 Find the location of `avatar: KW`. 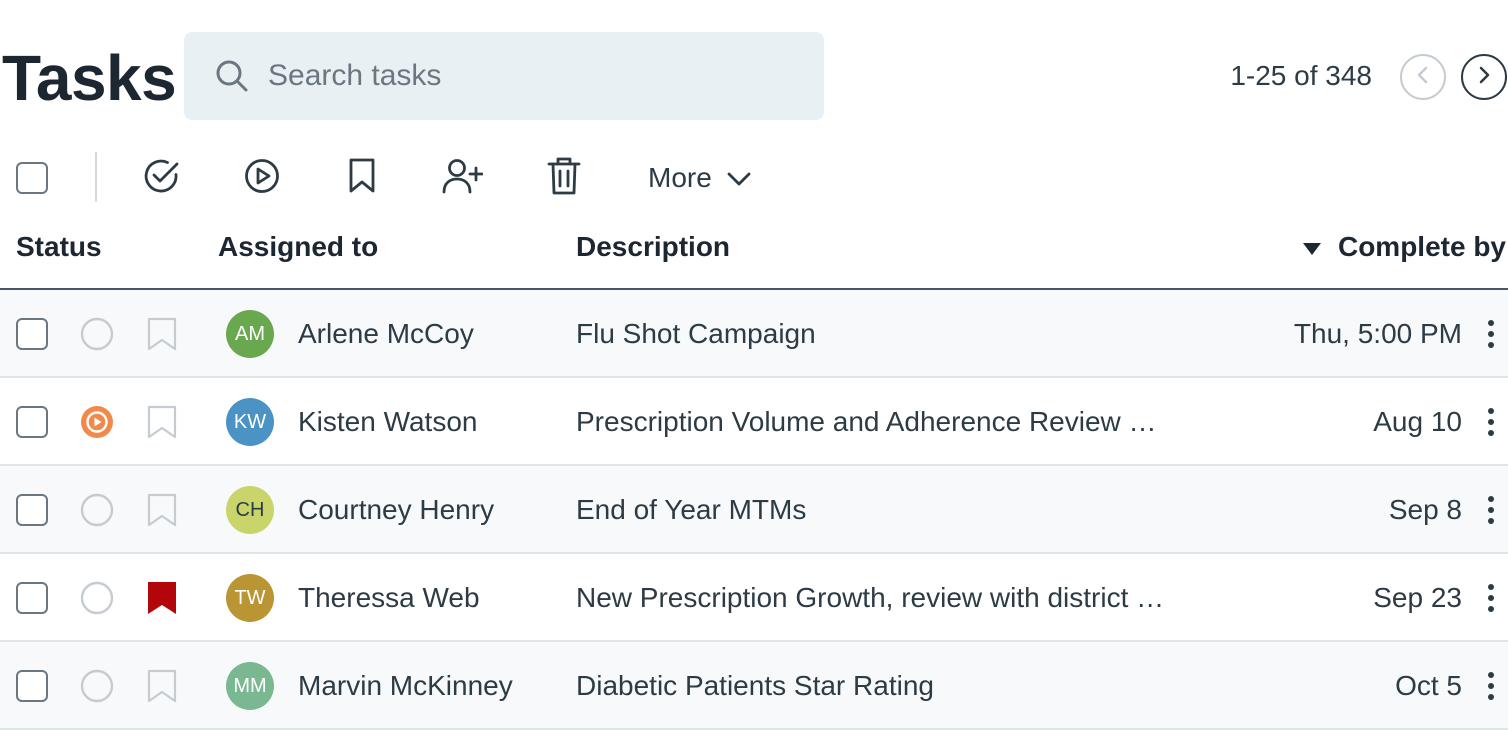

avatar: KW is located at coordinates (250, 422).